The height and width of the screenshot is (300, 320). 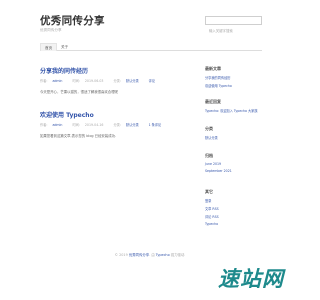 I want to click on footer-copyright: © 2019, so click(x=121, y=255).